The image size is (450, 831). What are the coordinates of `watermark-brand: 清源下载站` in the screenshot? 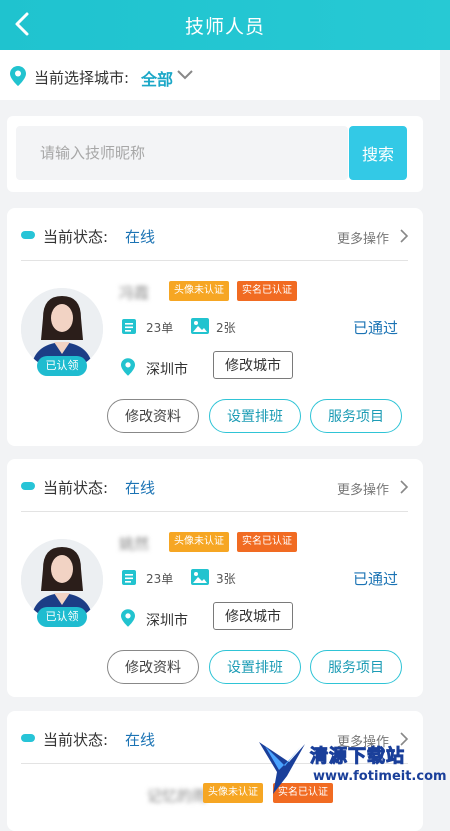 It's located at (357, 757).